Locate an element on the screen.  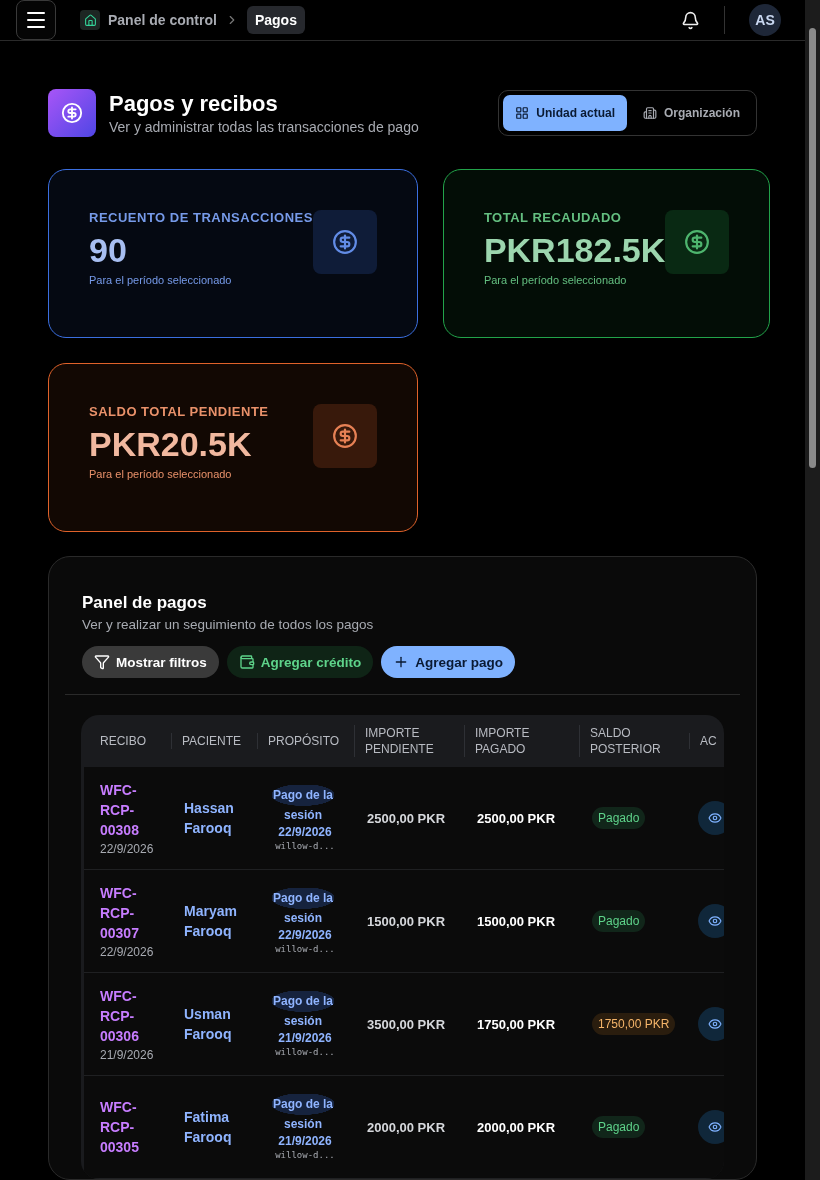
panel-title: Panel de pagos is located at coordinates (145, 603).